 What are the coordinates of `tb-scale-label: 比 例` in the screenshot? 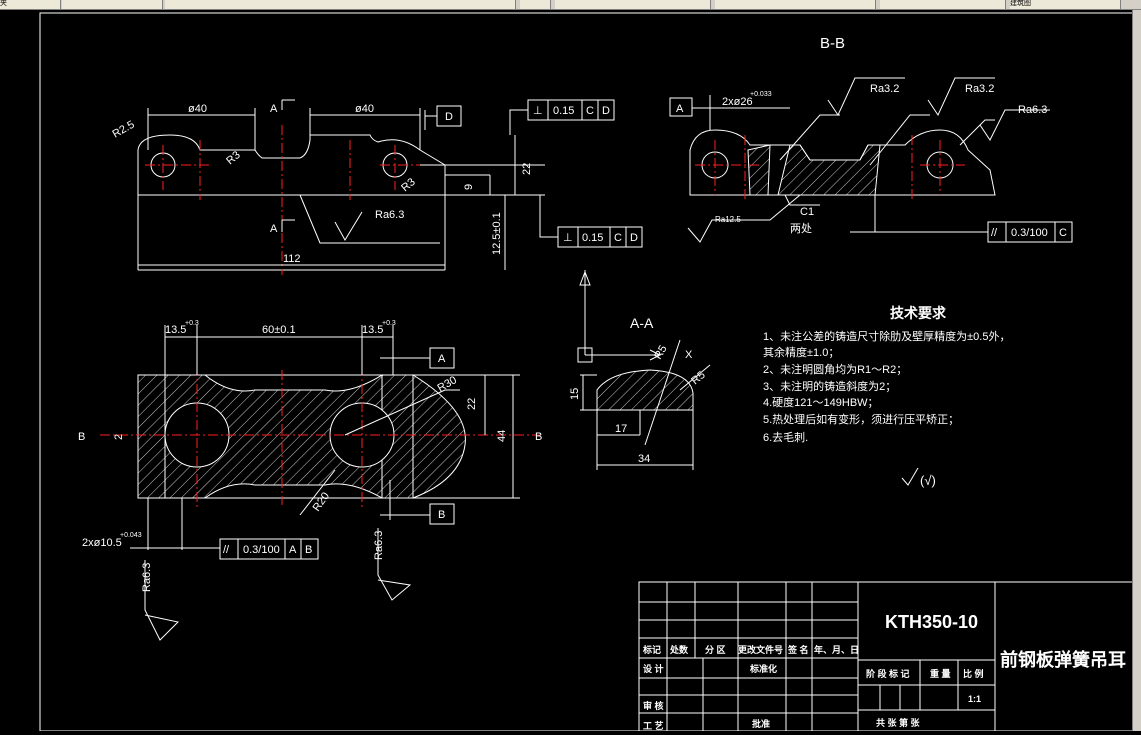 It's located at (973, 673).